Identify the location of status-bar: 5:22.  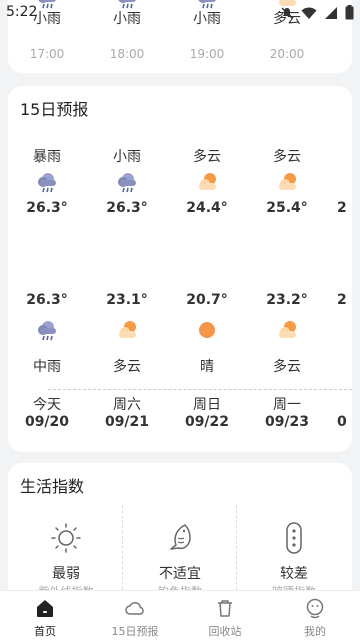
(180, 13).